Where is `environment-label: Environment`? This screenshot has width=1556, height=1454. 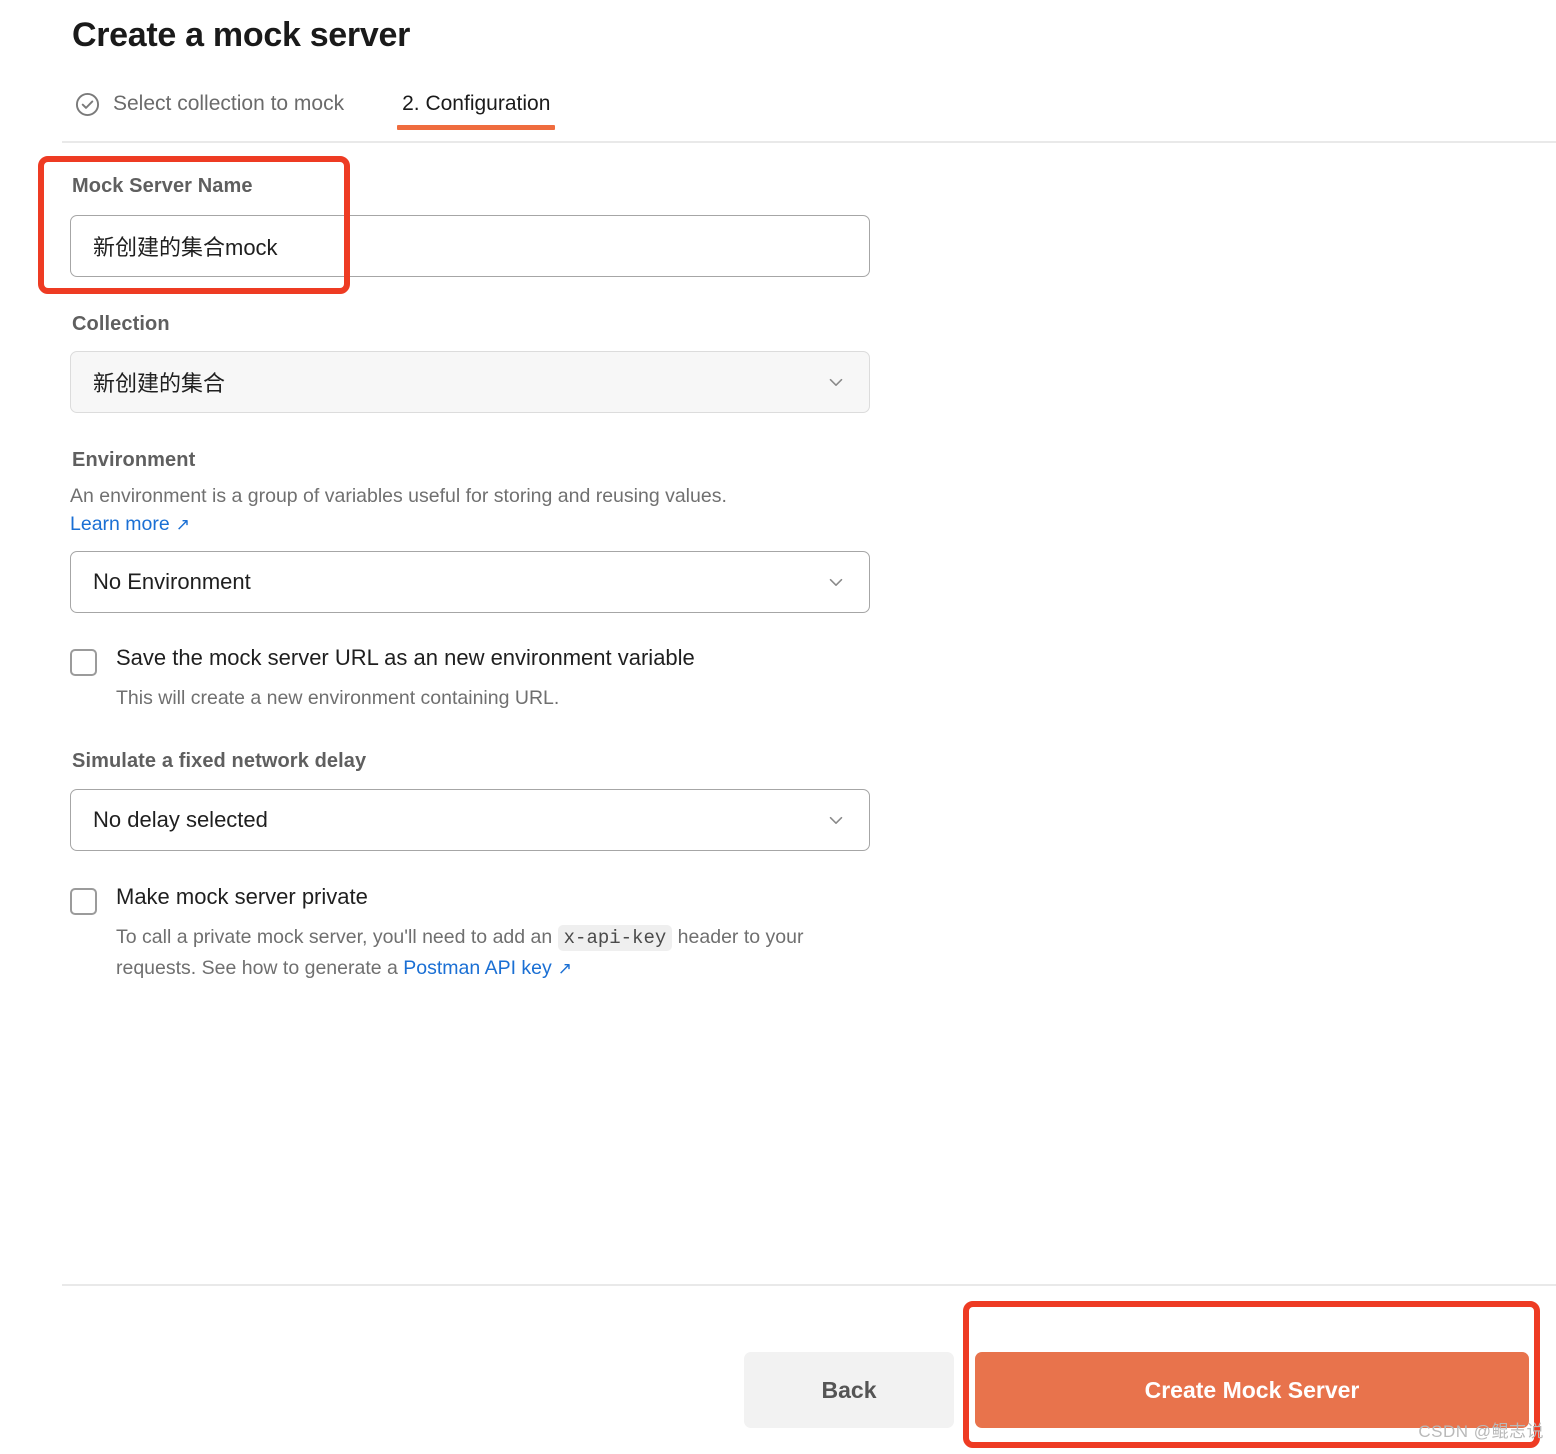
environment-label: Environment is located at coordinates (134, 460).